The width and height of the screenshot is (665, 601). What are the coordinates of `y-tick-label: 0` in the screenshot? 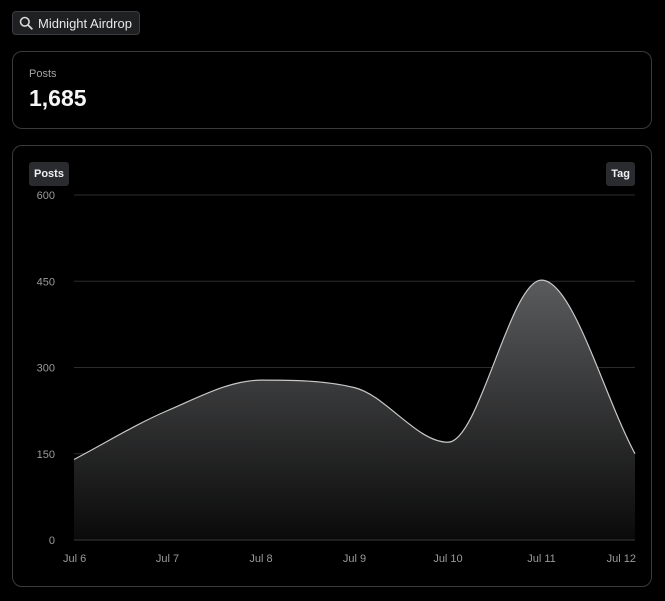 It's located at (52, 541).